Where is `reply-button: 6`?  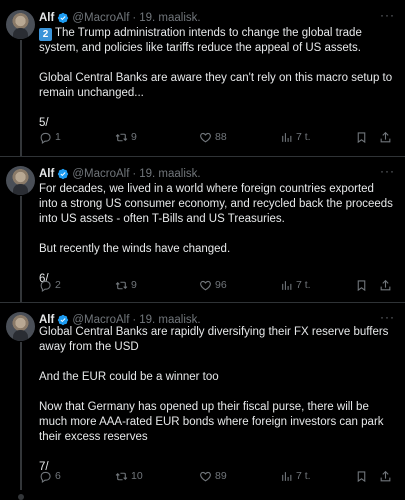
reply-button: 6 is located at coordinates (50, 476).